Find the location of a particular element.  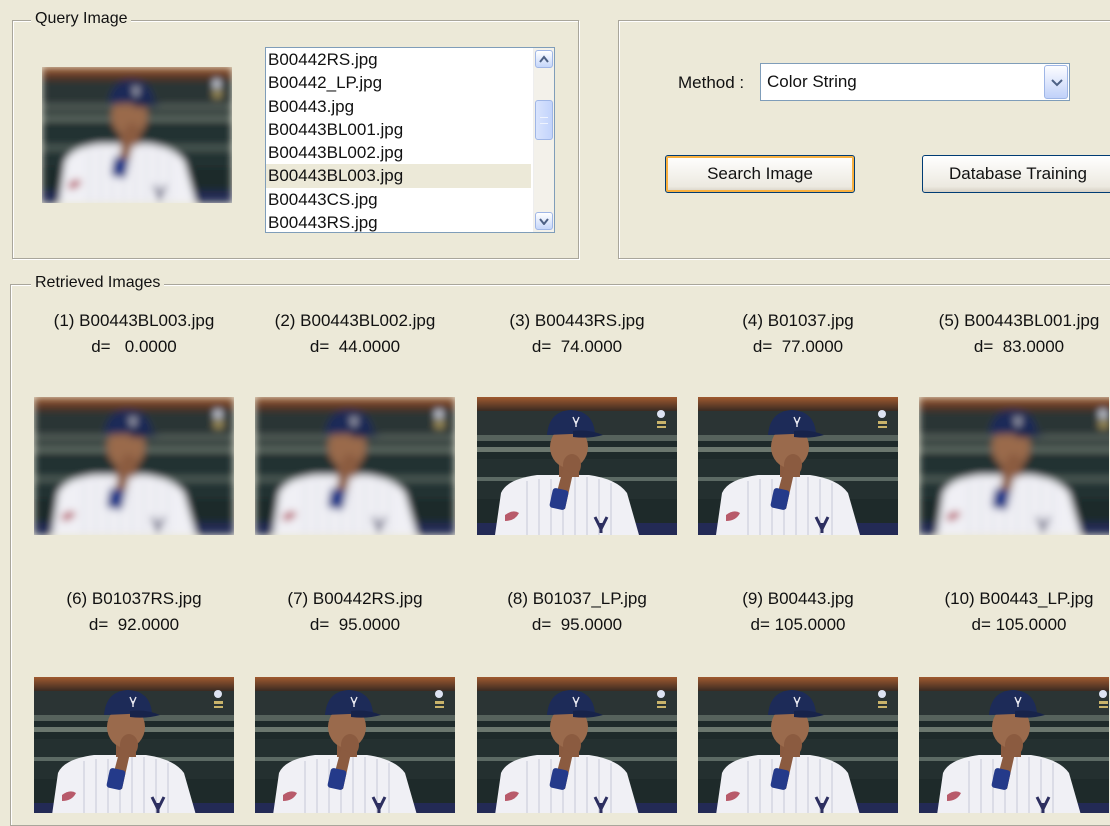

result-caption: (5) B00443BL001.jpg d= 83.0000 is located at coordinates (1009, 334).